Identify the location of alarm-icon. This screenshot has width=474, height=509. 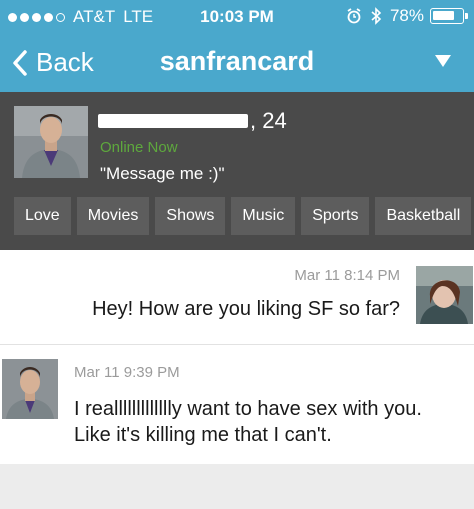
(354, 16).